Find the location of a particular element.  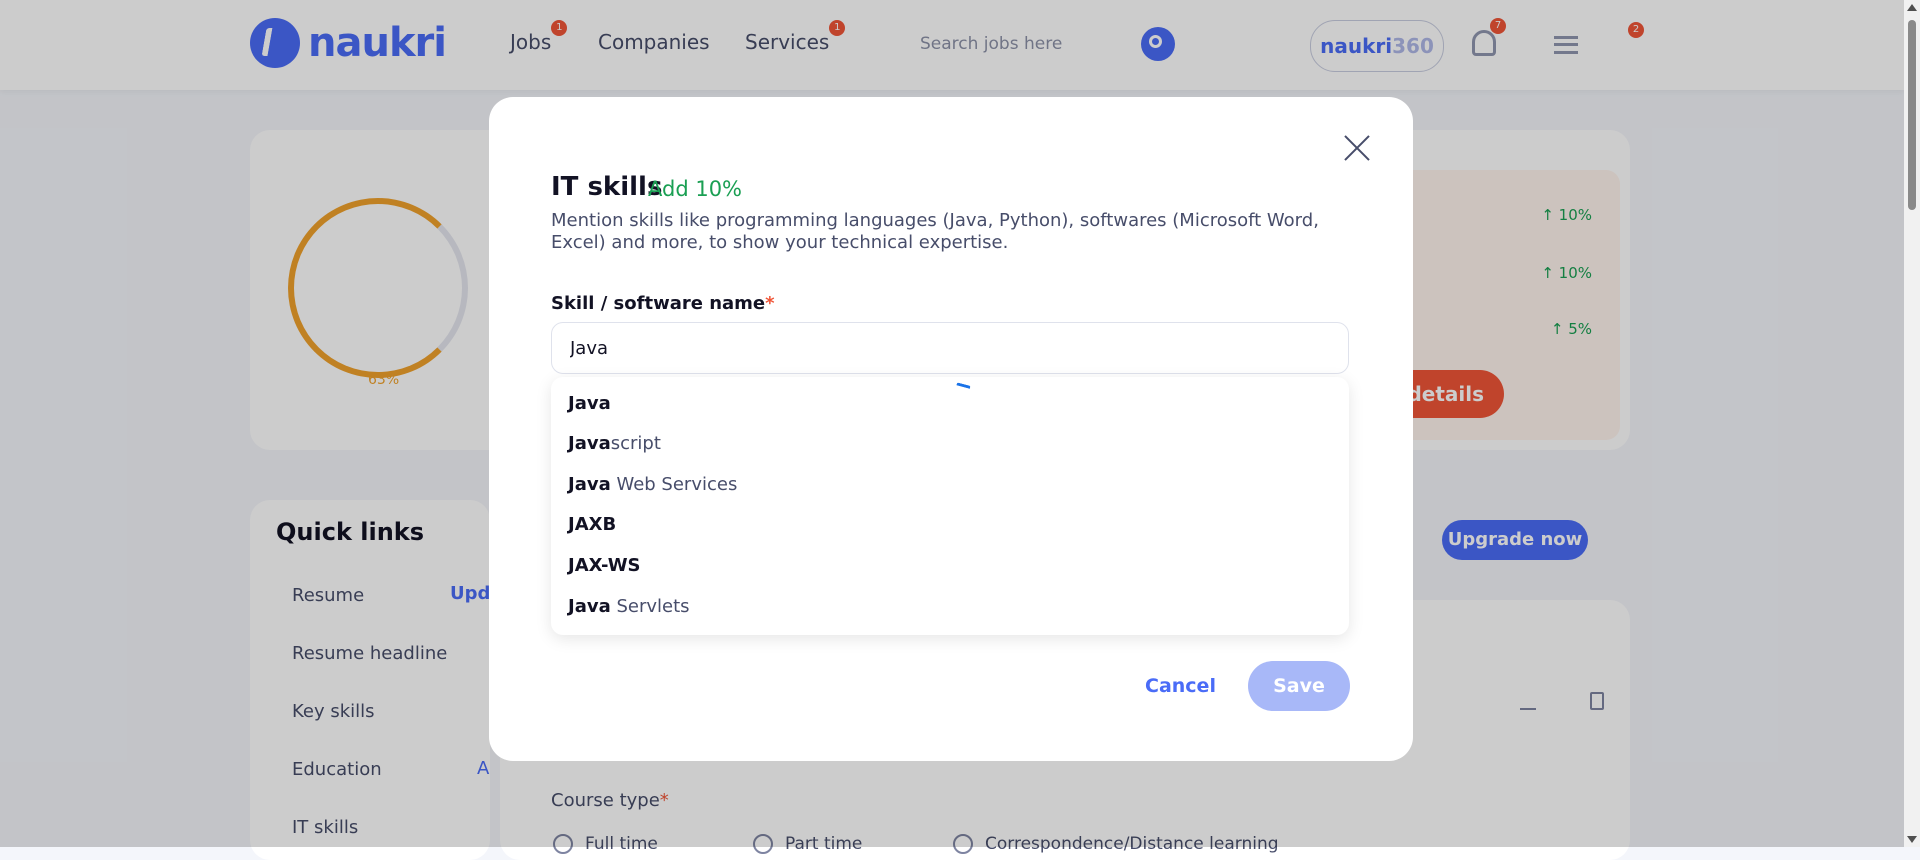

suggestion-javascript: Javascript is located at coordinates (614, 444).